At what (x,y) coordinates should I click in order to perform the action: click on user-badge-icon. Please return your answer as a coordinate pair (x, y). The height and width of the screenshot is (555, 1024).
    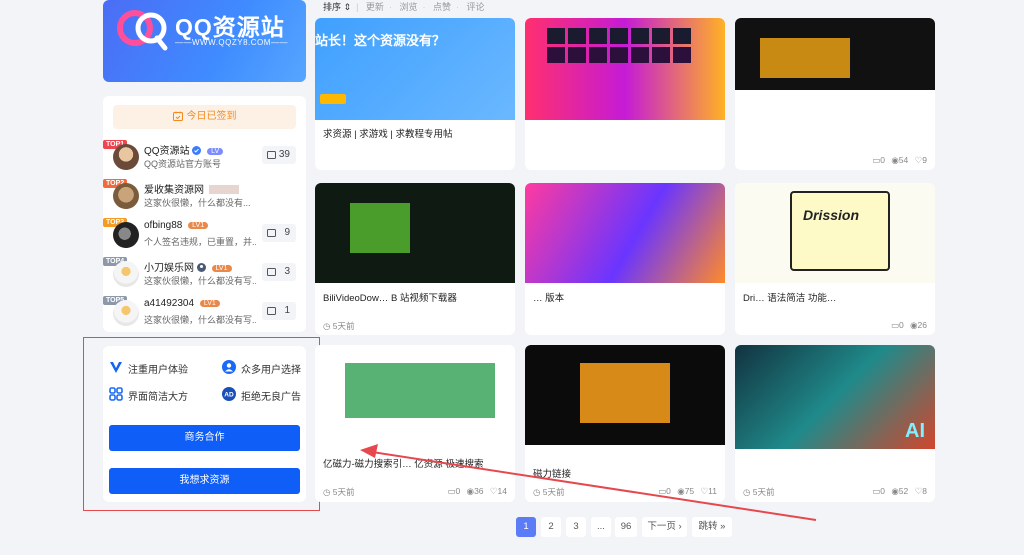
    Looking at the image, I should click on (201, 267).